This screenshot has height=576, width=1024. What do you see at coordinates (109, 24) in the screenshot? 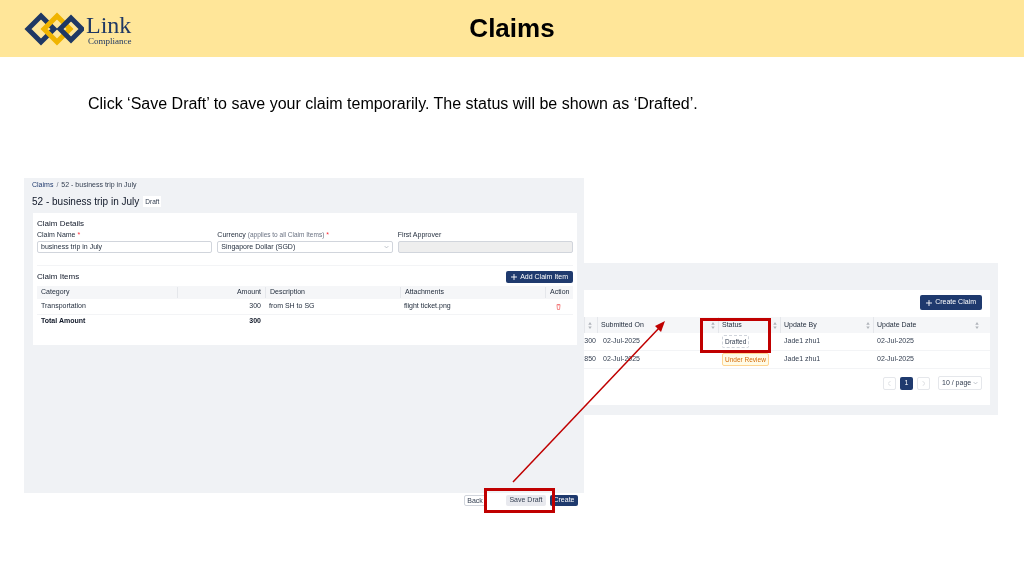
I see `logo-text: Link` at bounding box center [109, 24].